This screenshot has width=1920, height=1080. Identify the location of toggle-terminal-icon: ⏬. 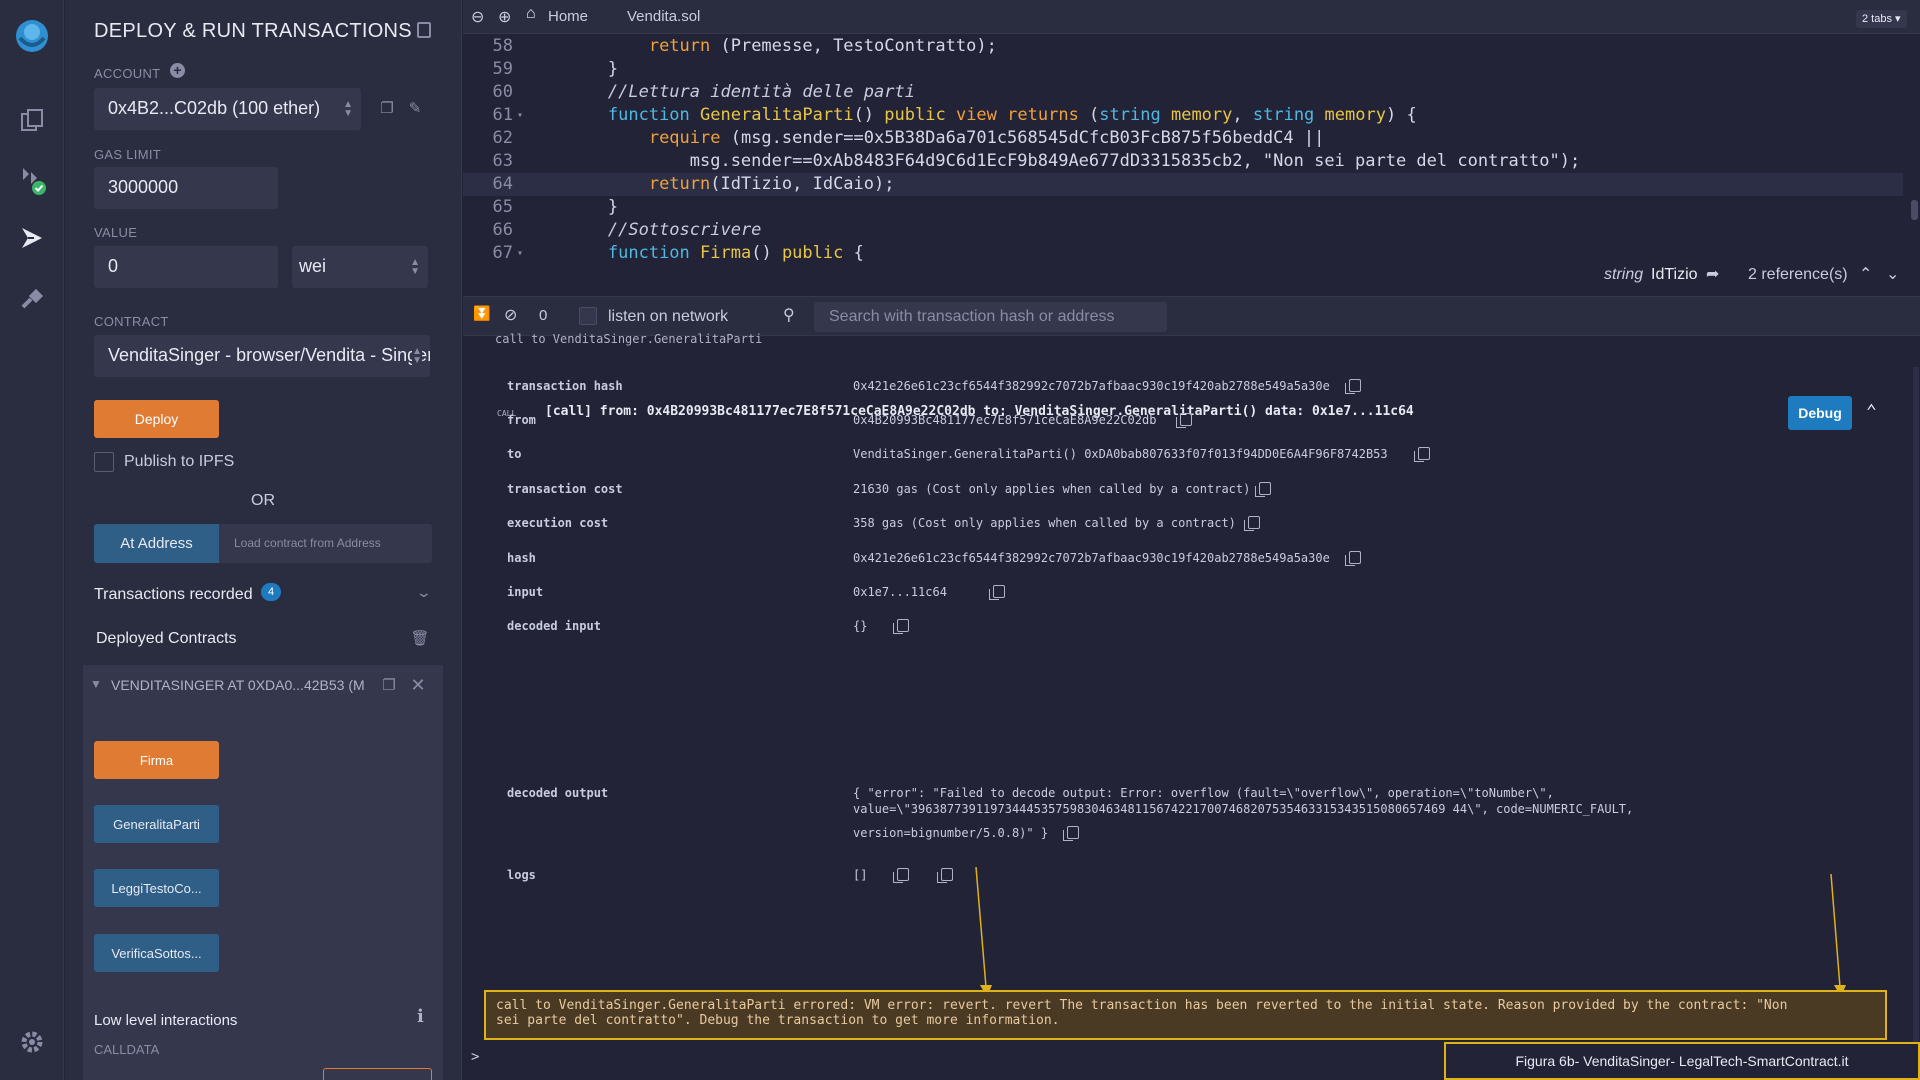
(481, 313).